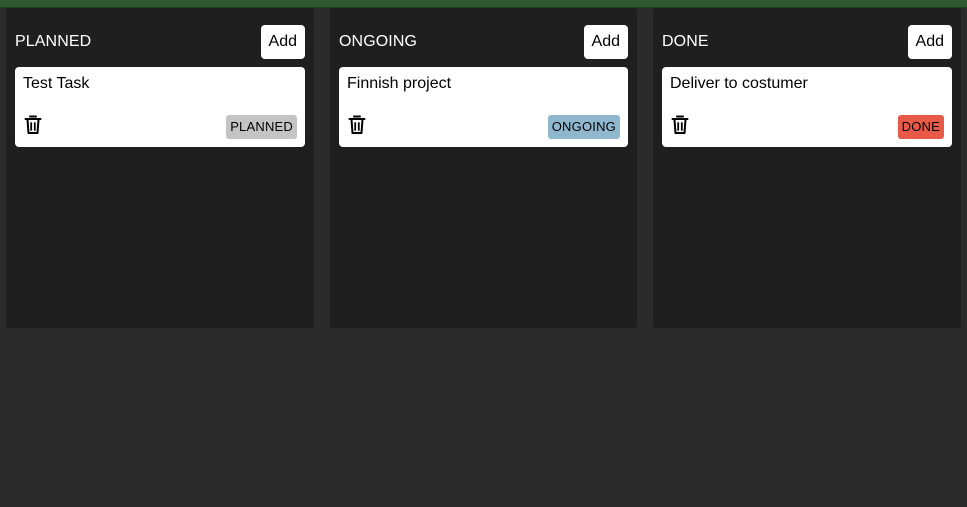 The height and width of the screenshot is (507, 967). What do you see at coordinates (160, 42) in the screenshot?
I see `column-header: PLANNED Add` at bounding box center [160, 42].